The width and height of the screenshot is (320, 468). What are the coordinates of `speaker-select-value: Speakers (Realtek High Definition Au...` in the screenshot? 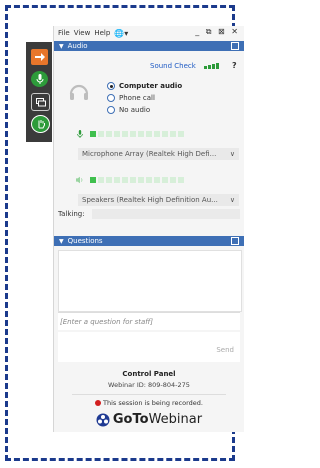 It's located at (150, 200).